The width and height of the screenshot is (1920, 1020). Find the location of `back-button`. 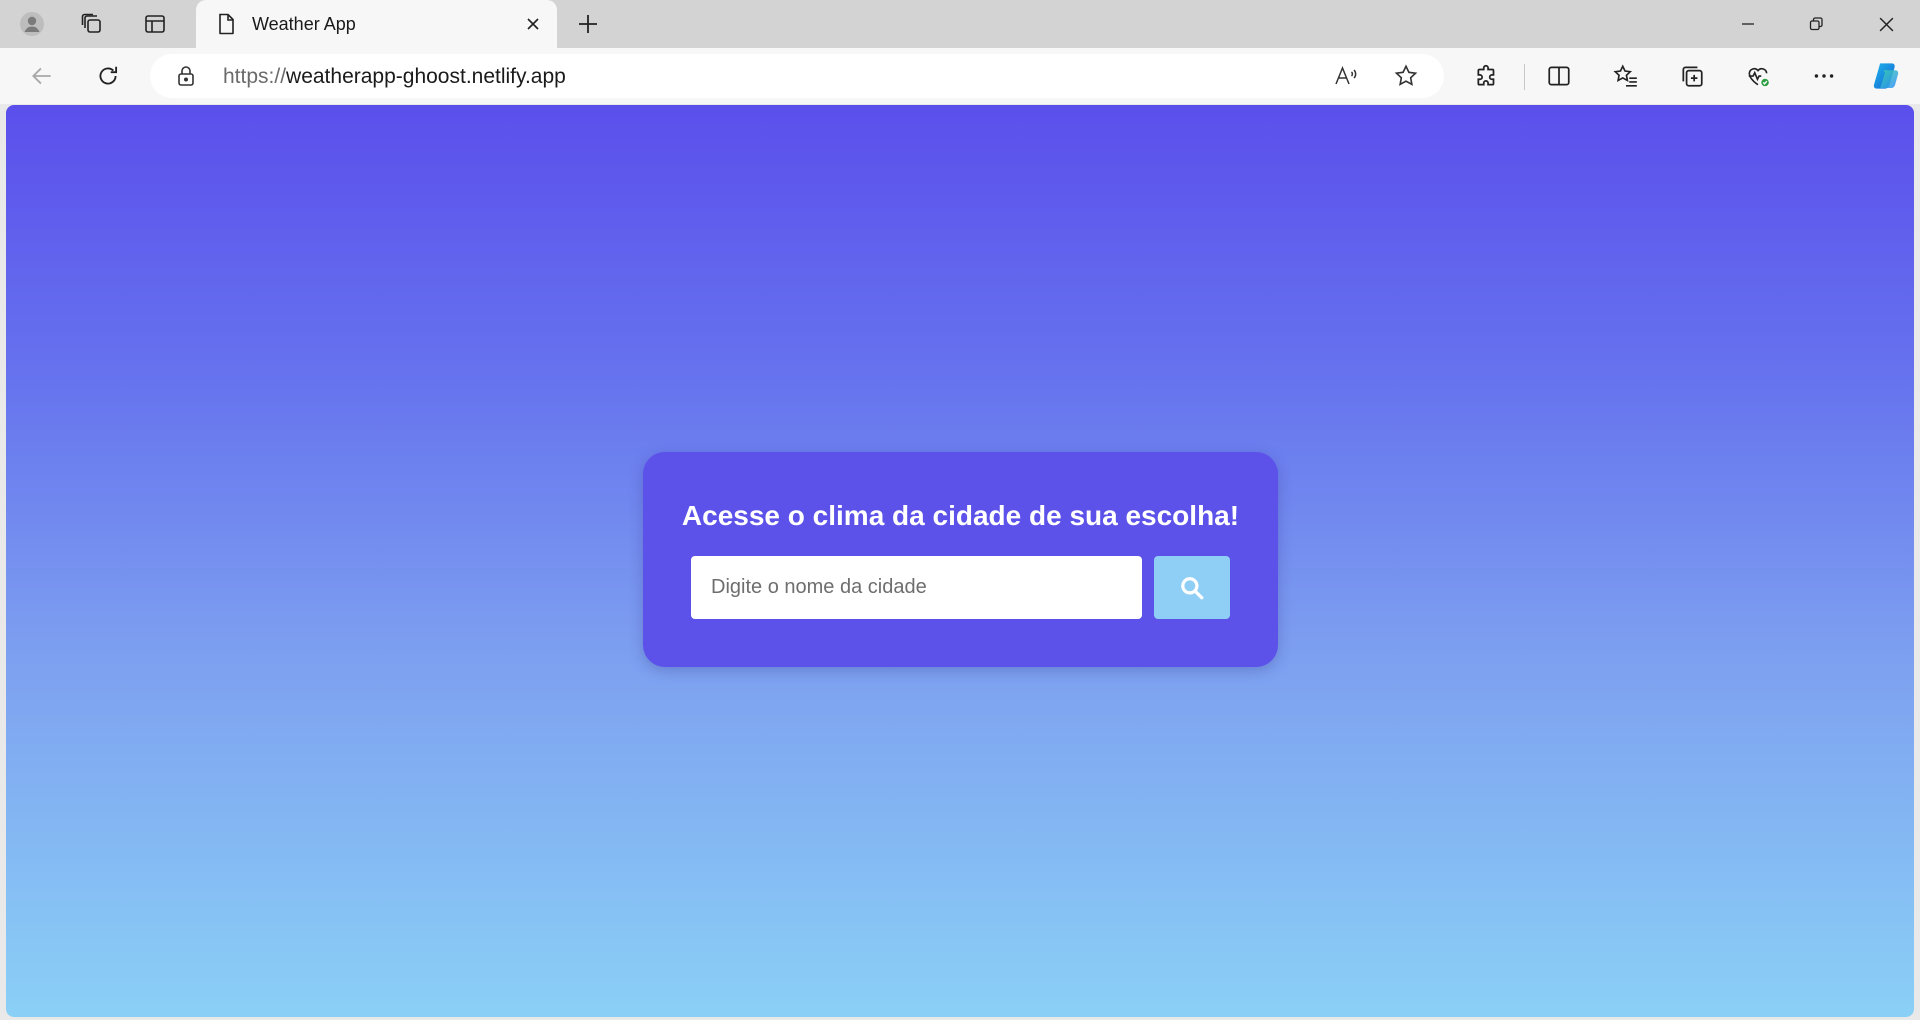

back-button is located at coordinates (42, 76).